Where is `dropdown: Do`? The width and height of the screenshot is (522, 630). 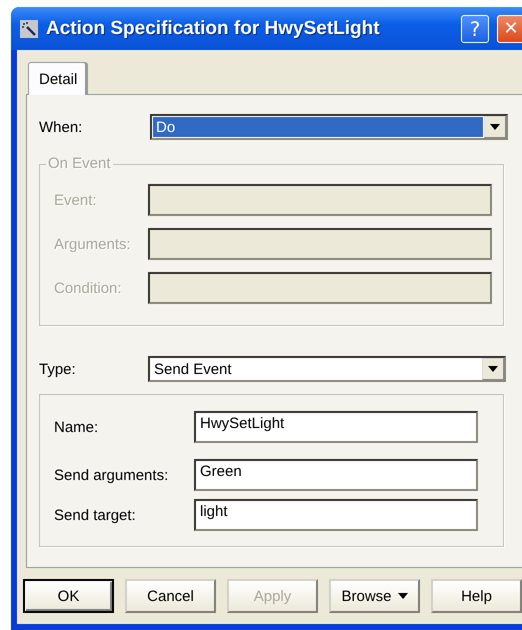 dropdown: Do is located at coordinates (329, 127).